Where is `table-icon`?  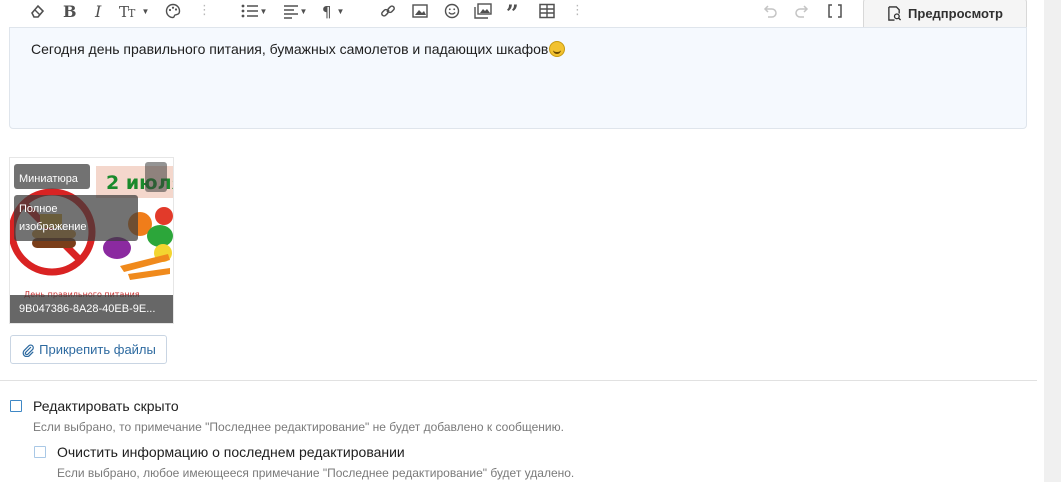
table-icon is located at coordinates (547, 11).